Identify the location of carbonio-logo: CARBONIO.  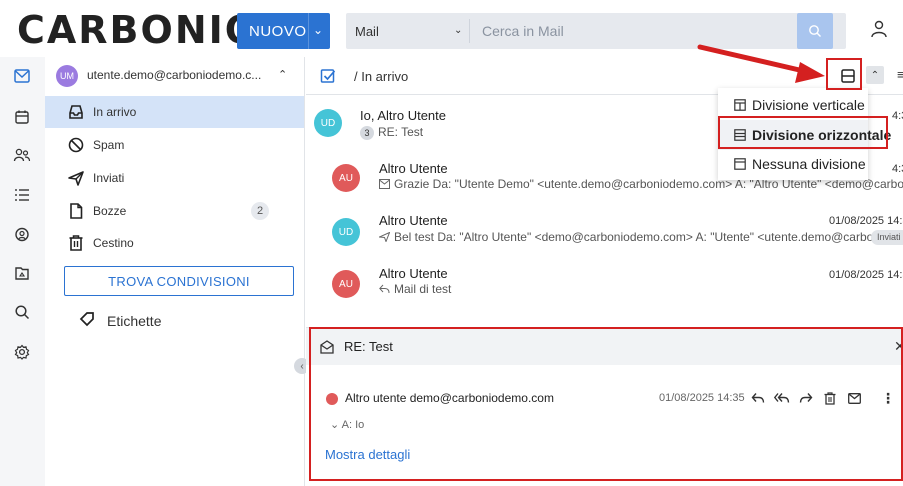
(138, 30).